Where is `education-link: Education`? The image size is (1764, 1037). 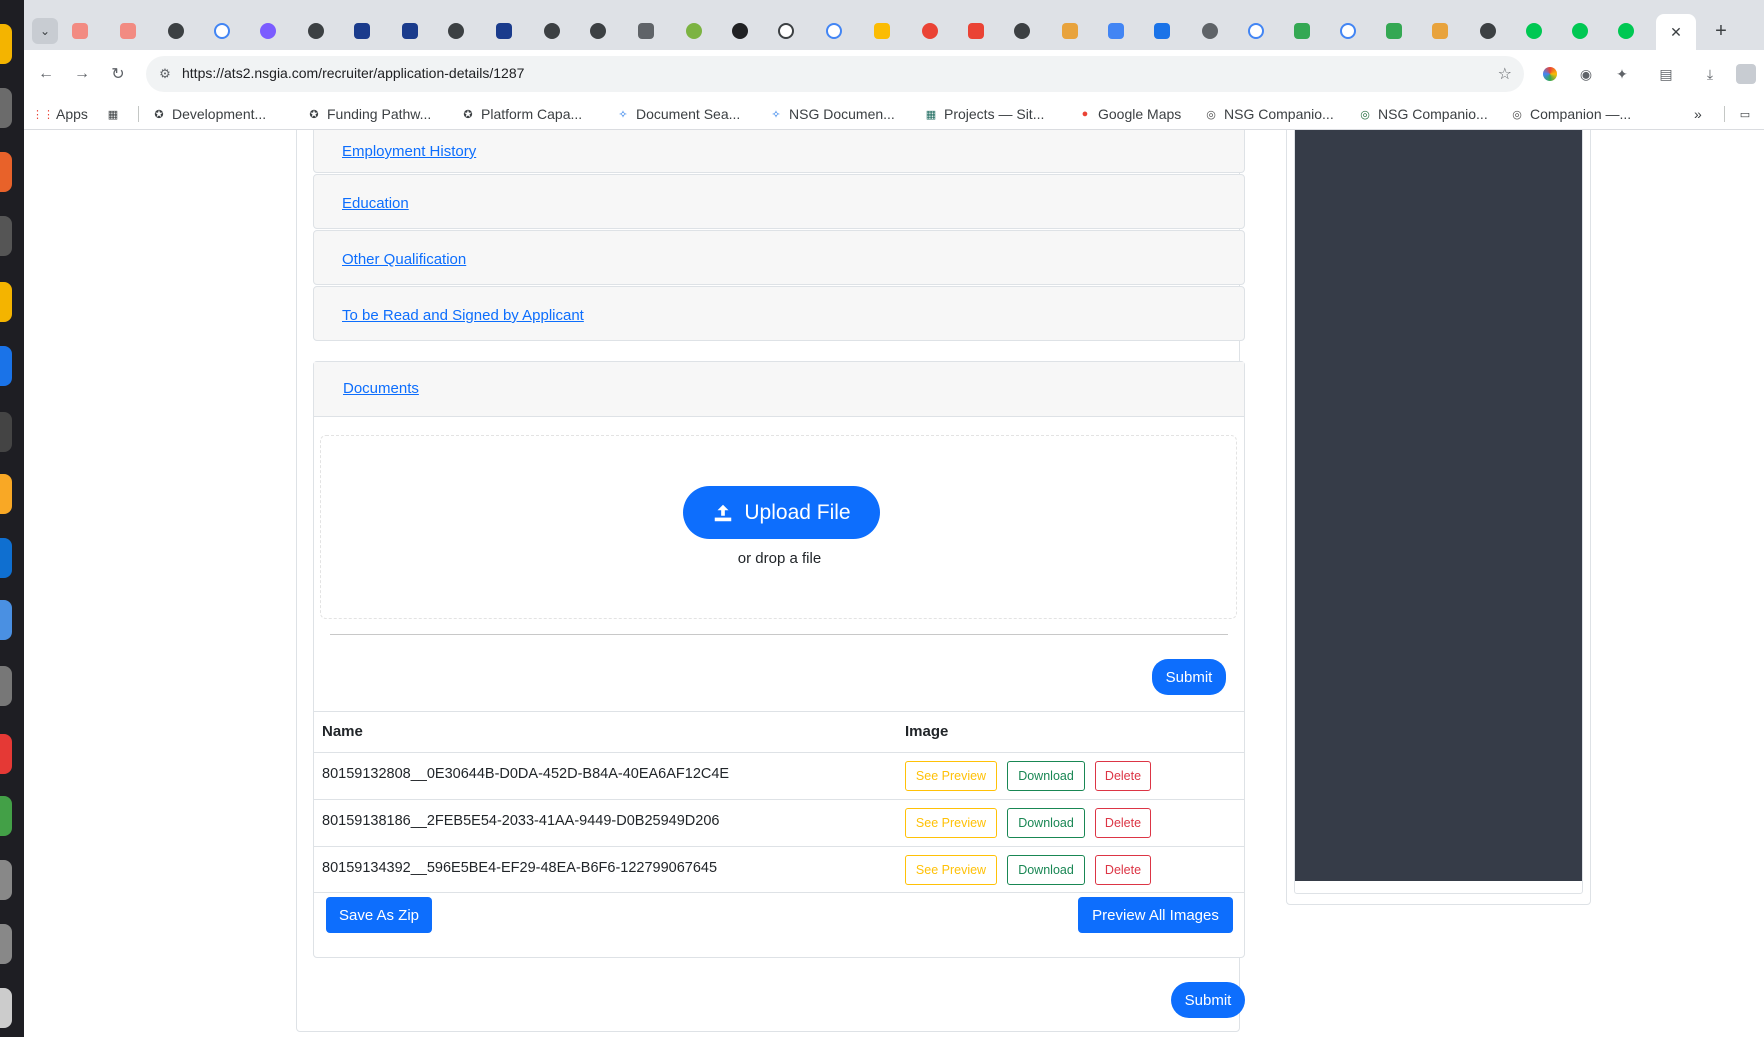
education-link: Education is located at coordinates (375, 203).